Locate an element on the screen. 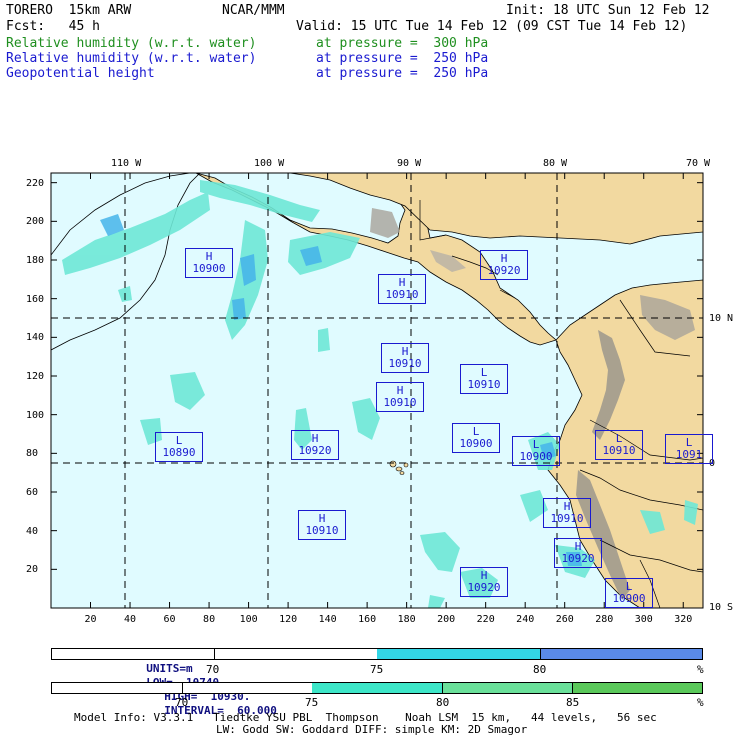 This screenshot has width=740, height=740. y-tick-label: 120 is located at coordinates (35, 376).